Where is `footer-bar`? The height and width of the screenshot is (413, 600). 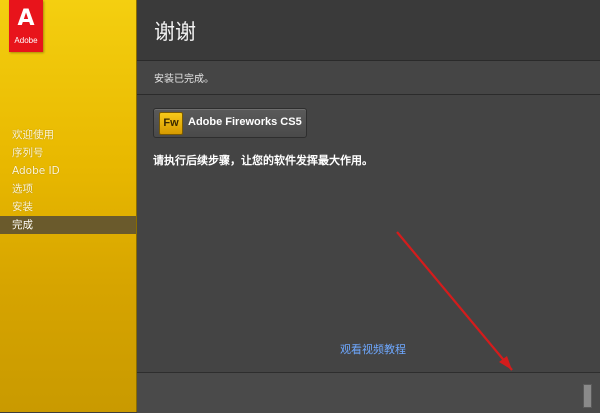 footer-bar is located at coordinates (368, 392).